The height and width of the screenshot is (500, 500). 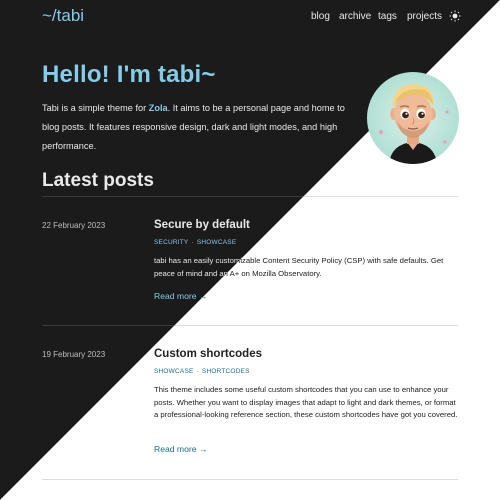 What do you see at coordinates (387, 16) in the screenshot?
I see `nav-tags: tags` at bounding box center [387, 16].